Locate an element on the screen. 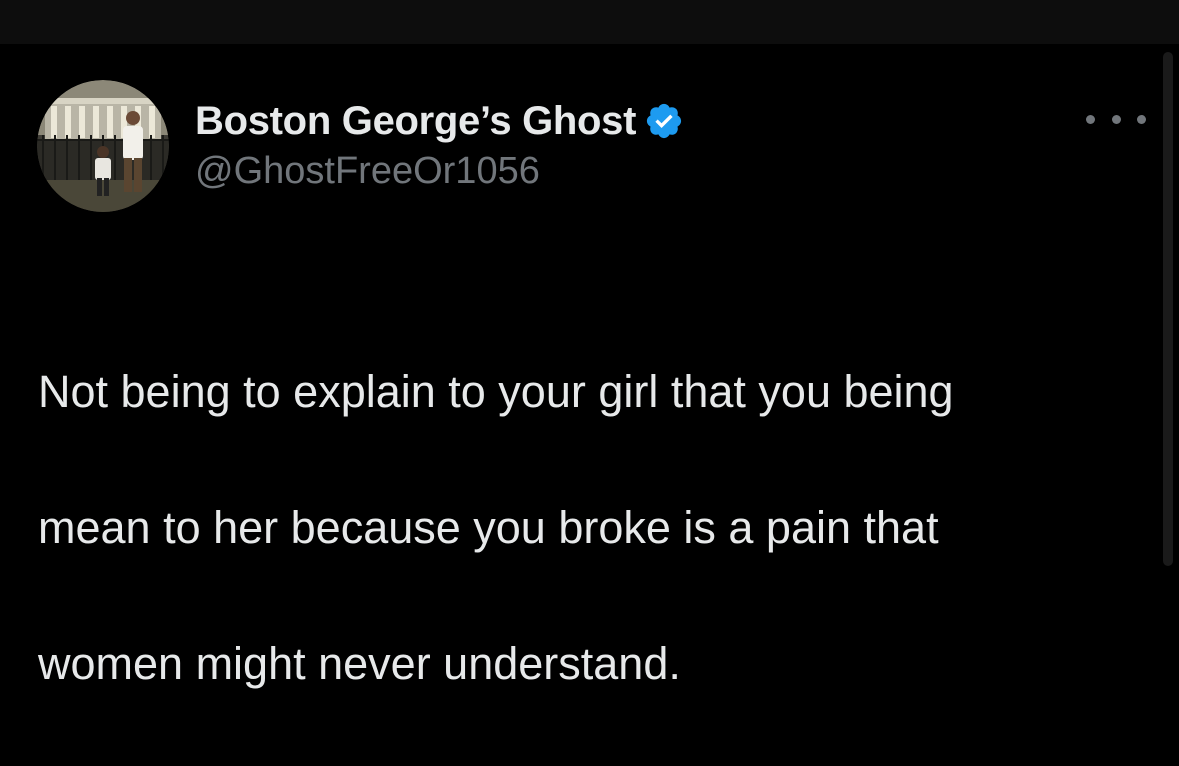 The image size is (1179, 766). more-options-icon is located at coordinates (1116, 119).